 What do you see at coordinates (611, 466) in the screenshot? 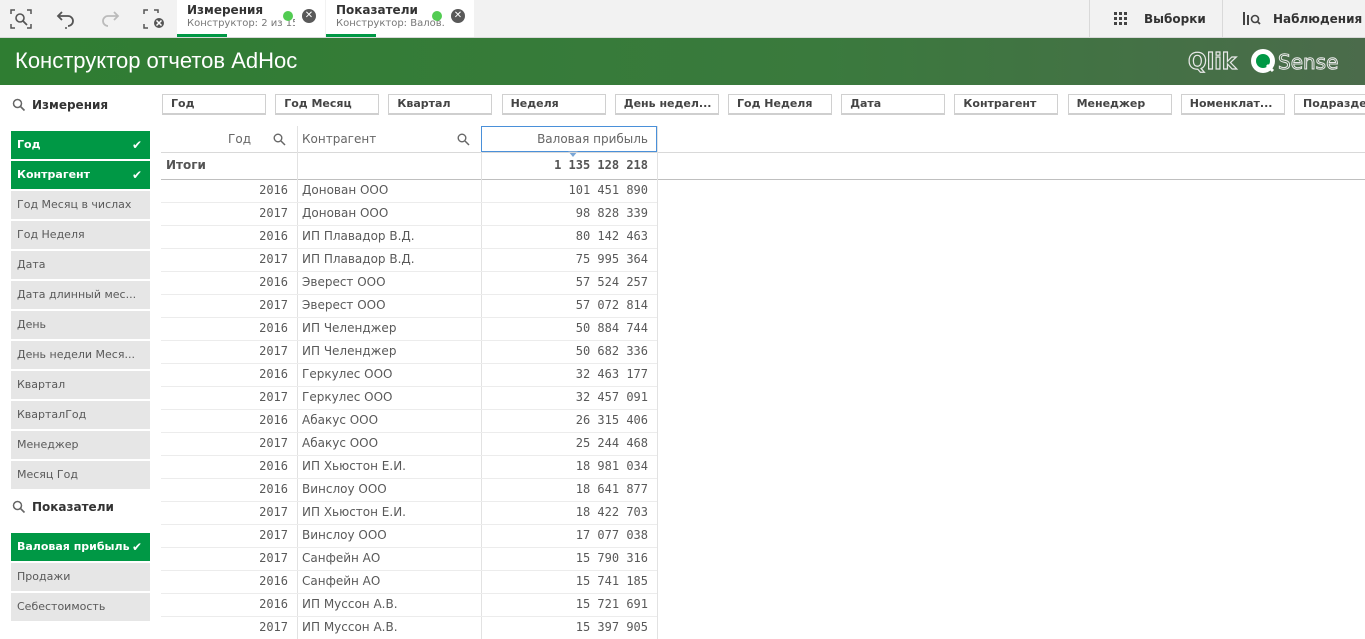
I see `cell-gross-profit: 18 981 034` at bounding box center [611, 466].